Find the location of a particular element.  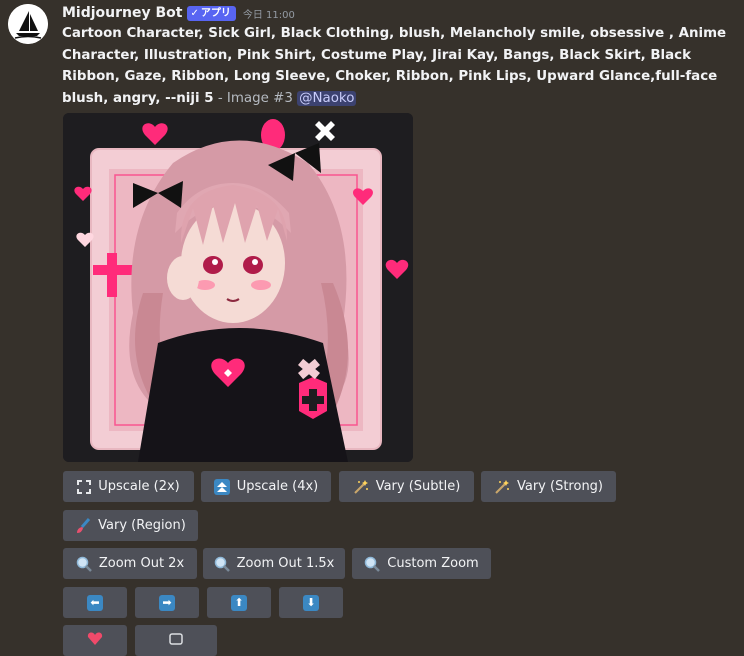

arrow-right-icon: ➡ is located at coordinates (167, 602).